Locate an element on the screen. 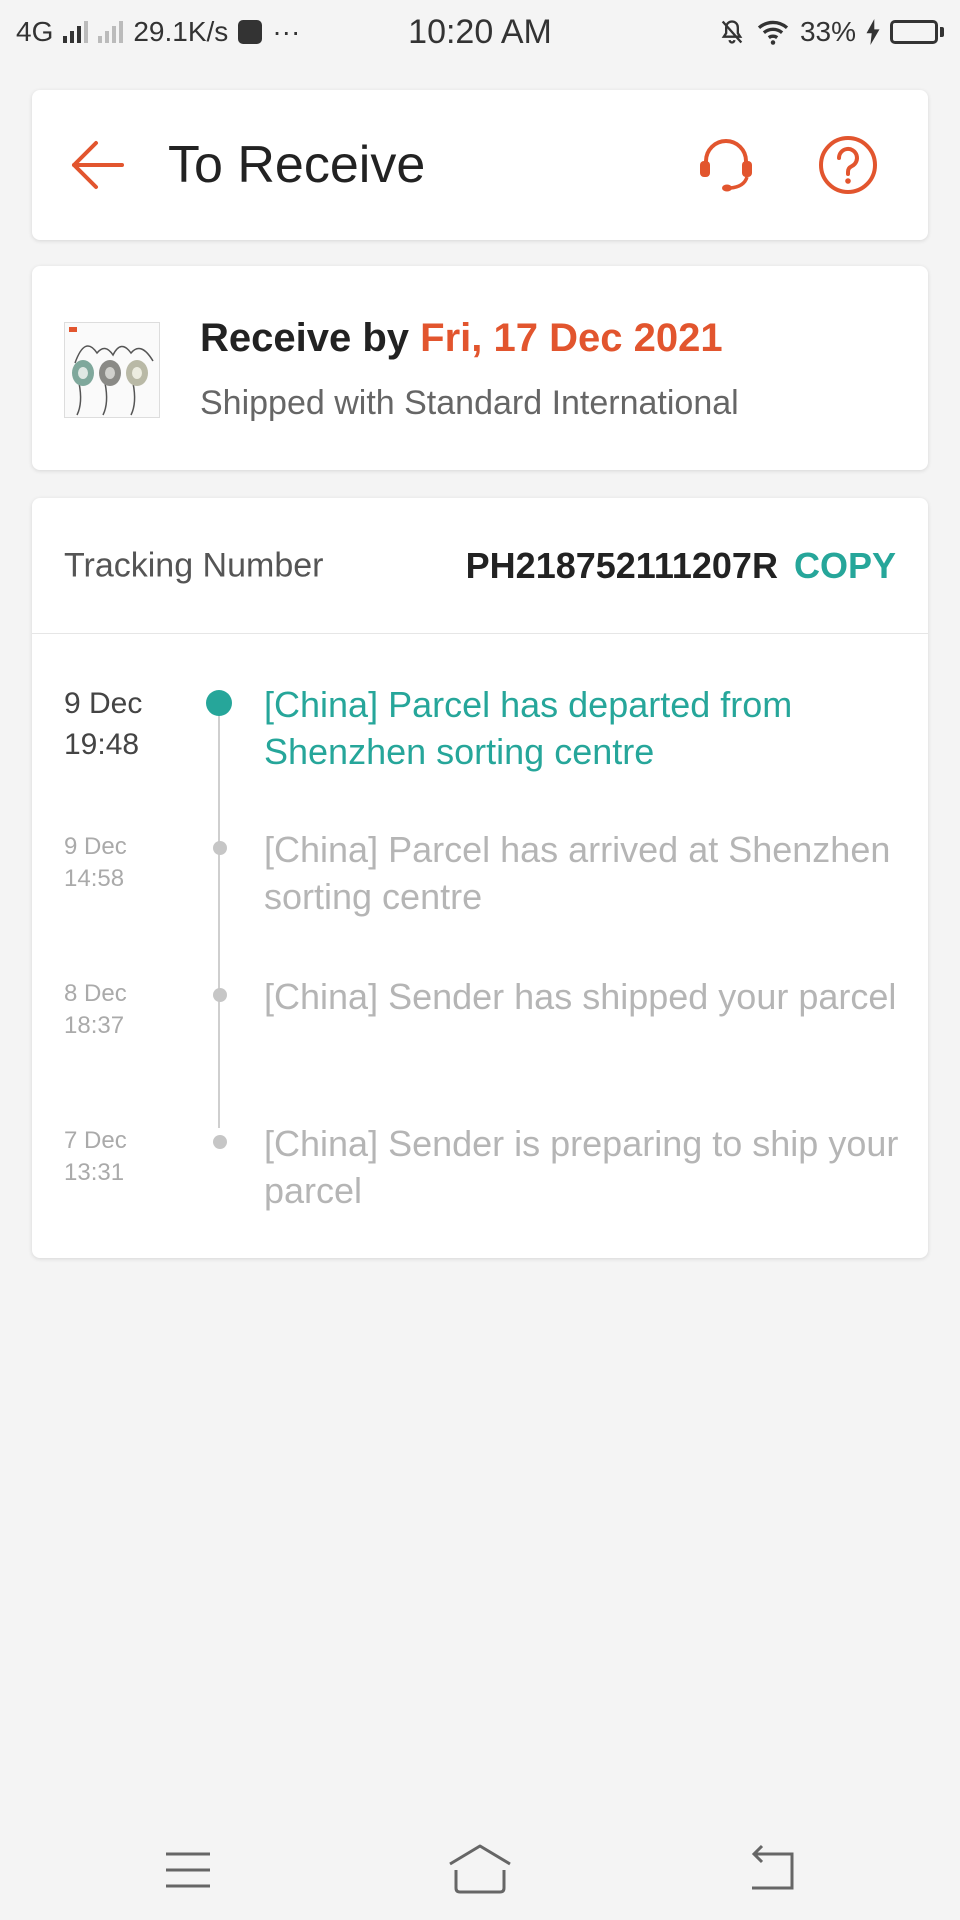 The image size is (960, 1920). receive-by-date: Fri, 17 Dec 2021 is located at coordinates (571, 338).